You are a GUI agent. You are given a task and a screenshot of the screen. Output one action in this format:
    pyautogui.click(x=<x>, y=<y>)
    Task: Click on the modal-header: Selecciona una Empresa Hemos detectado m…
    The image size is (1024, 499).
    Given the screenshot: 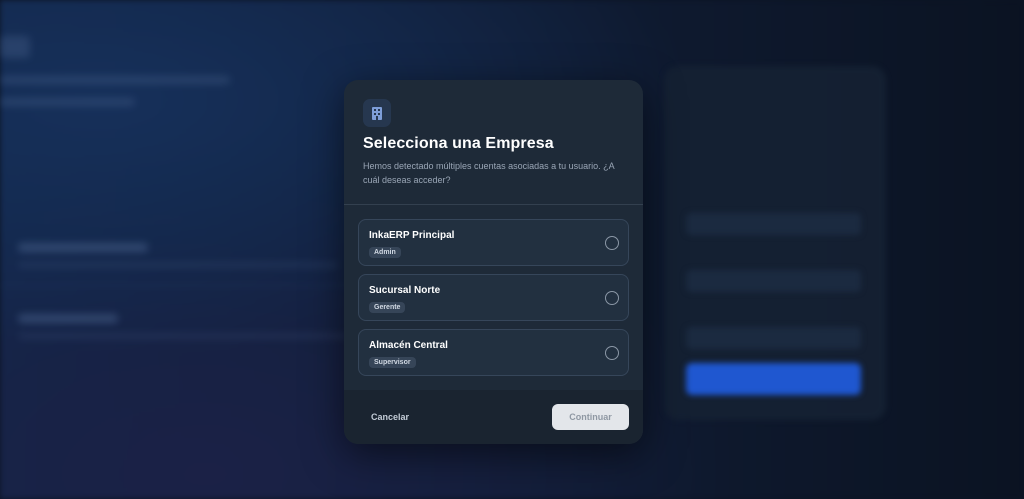 What is the action you would take?
    pyautogui.click(x=493, y=142)
    